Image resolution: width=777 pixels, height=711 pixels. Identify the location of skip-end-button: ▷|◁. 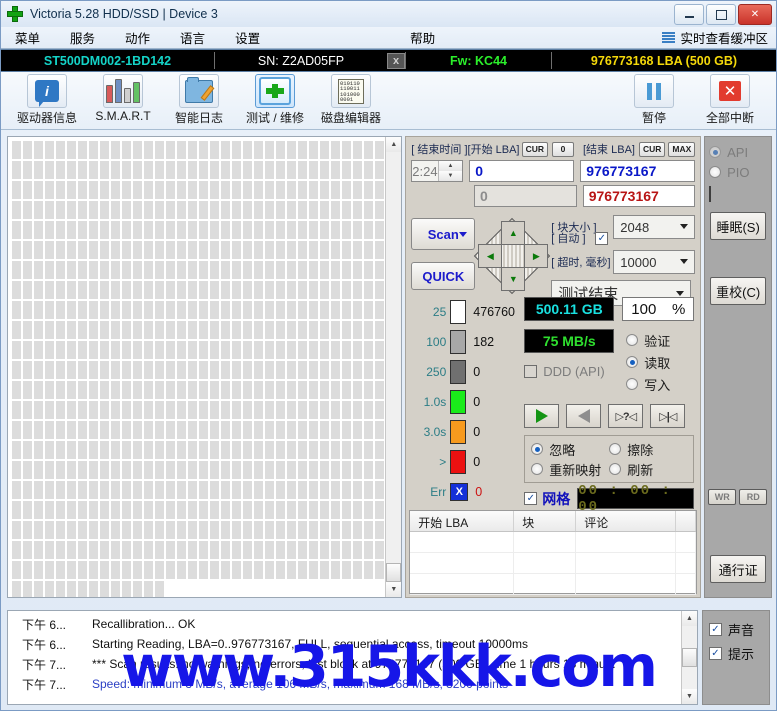
(668, 416).